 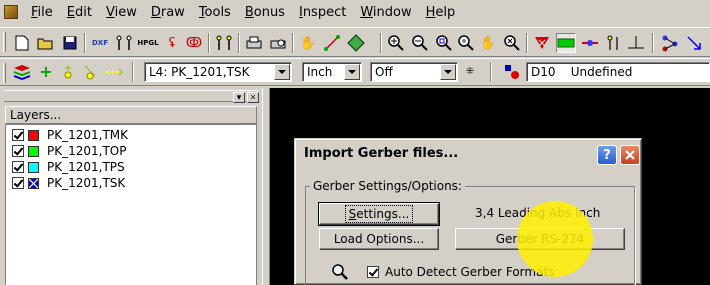 I want to click on trace-icon, so click(x=590, y=43).